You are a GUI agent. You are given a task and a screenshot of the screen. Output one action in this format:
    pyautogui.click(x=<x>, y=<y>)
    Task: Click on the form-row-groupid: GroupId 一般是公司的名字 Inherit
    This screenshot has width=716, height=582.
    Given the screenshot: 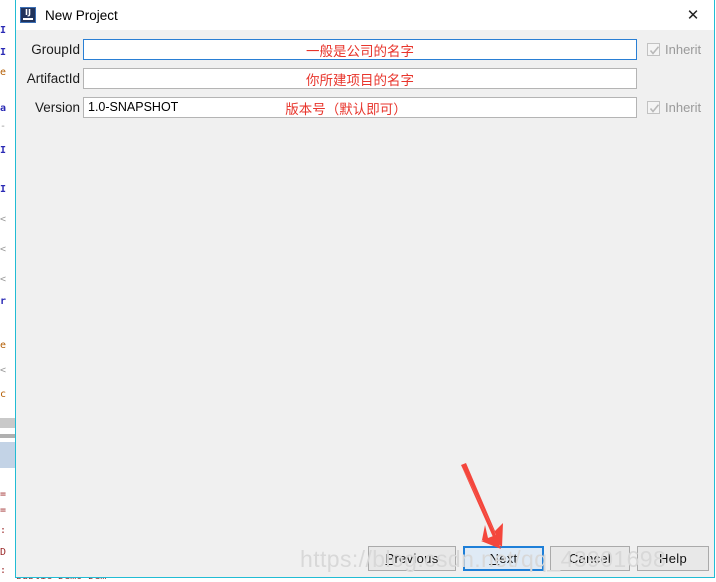 What is the action you would take?
    pyautogui.click(x=365, y=49)
    